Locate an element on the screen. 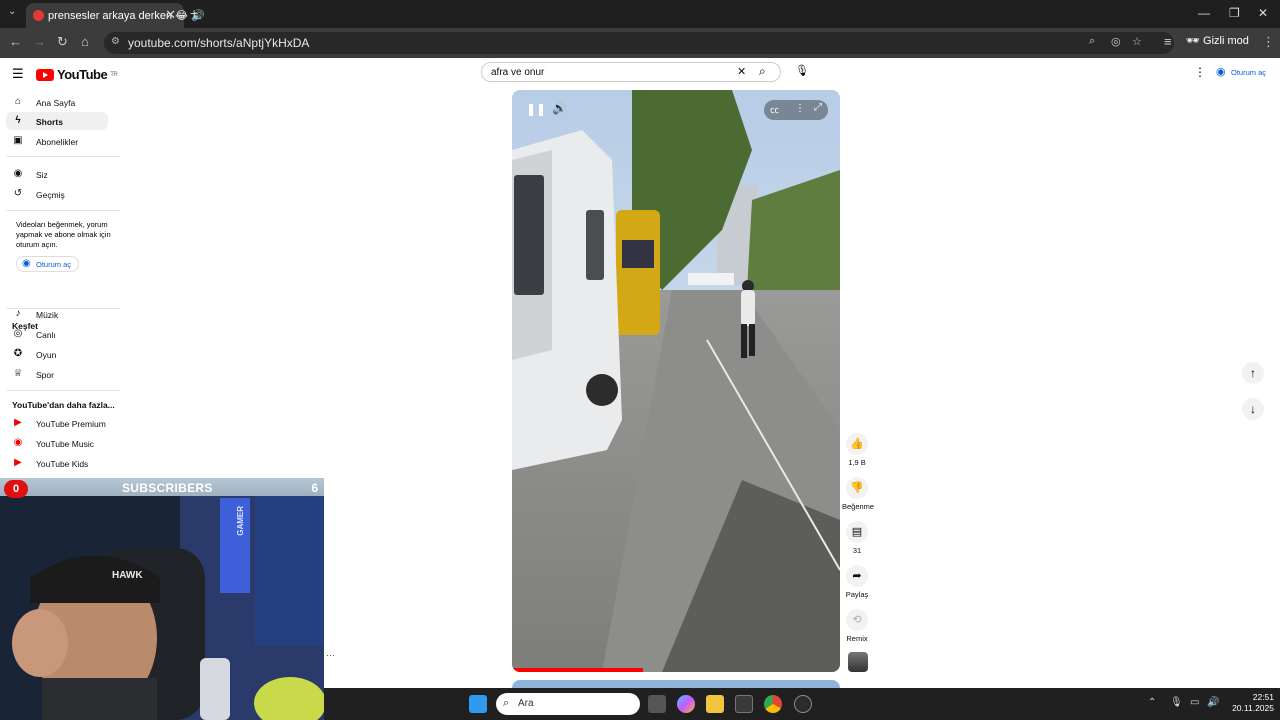 The width and height of the screenshot is (1280, 720). youtube-logo: YouTube TR is located at coordinates (77, 74).